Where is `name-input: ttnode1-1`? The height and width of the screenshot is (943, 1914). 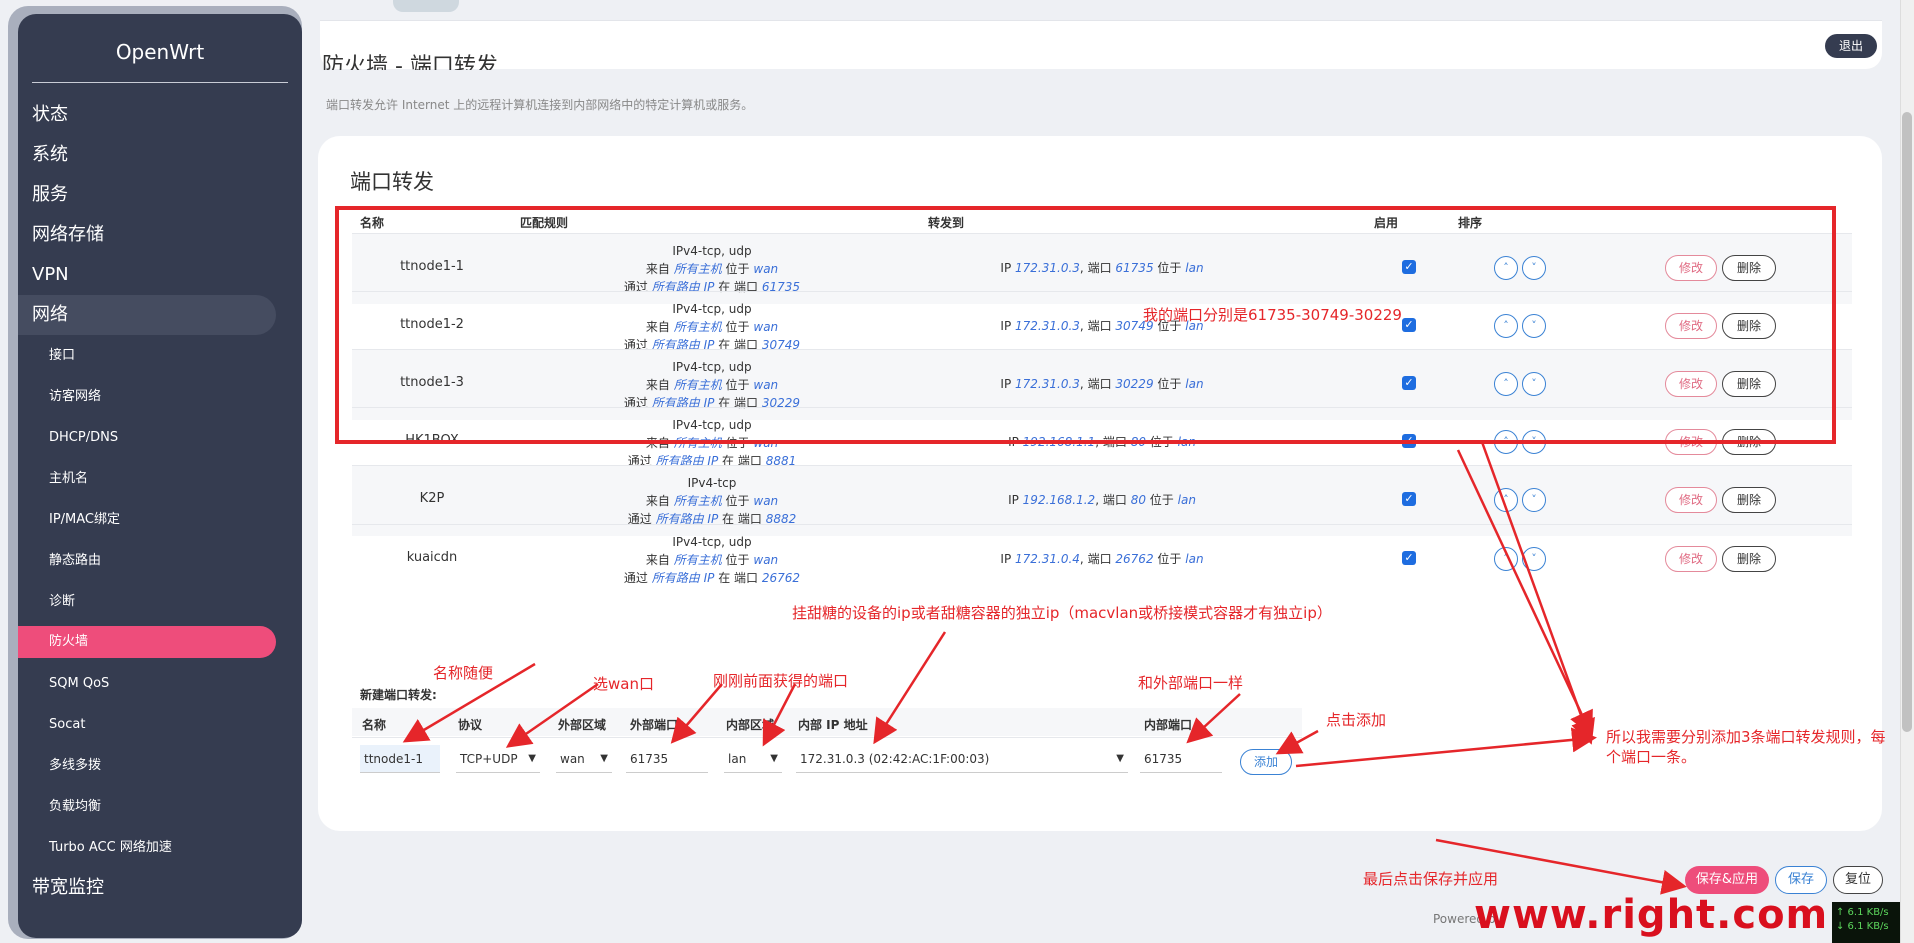 name-input: ttnode1-1 is located at coordinates (400, 759).